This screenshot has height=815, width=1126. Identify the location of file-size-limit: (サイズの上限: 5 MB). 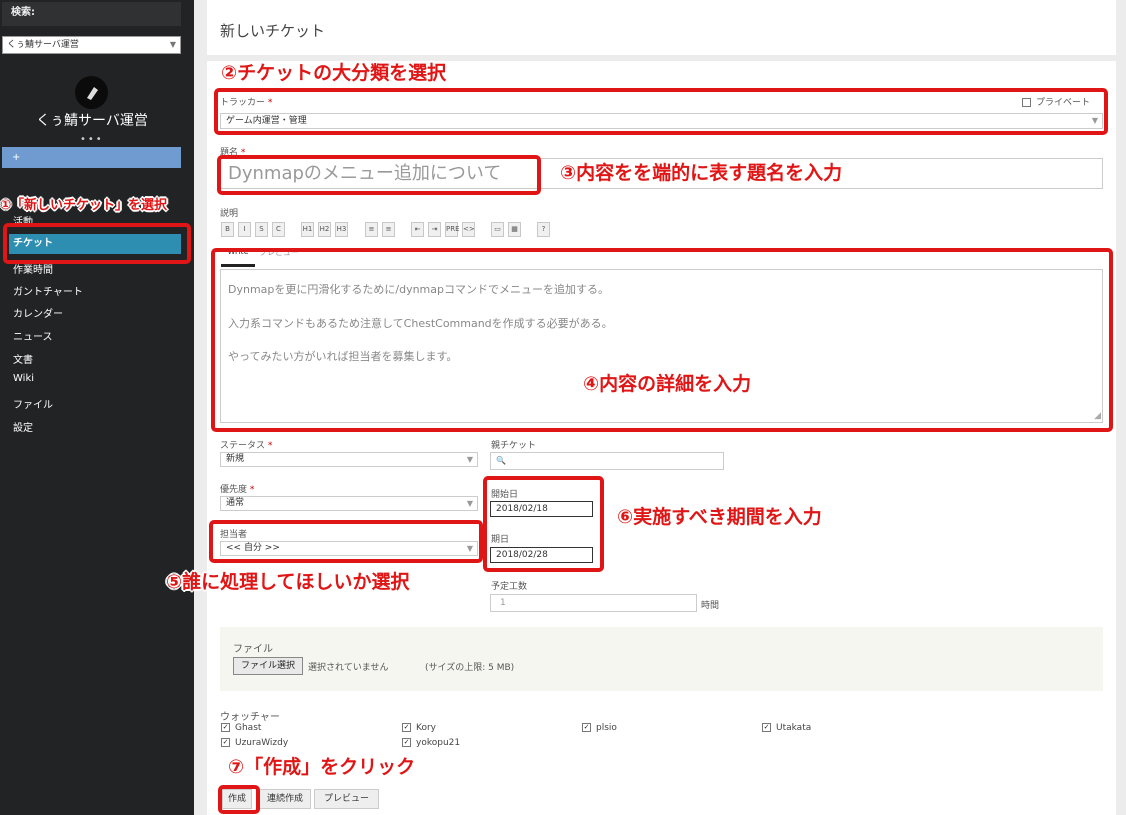
(470, 668).